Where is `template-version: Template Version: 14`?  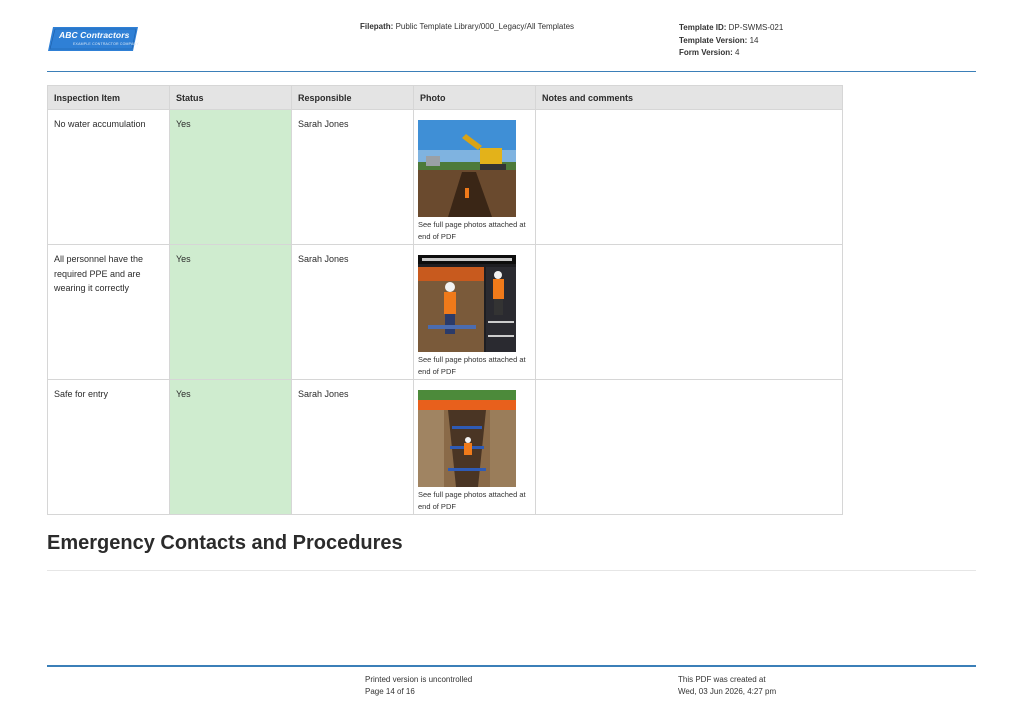
template-version: Template Version: 14 is located at coordinates (731, 41).